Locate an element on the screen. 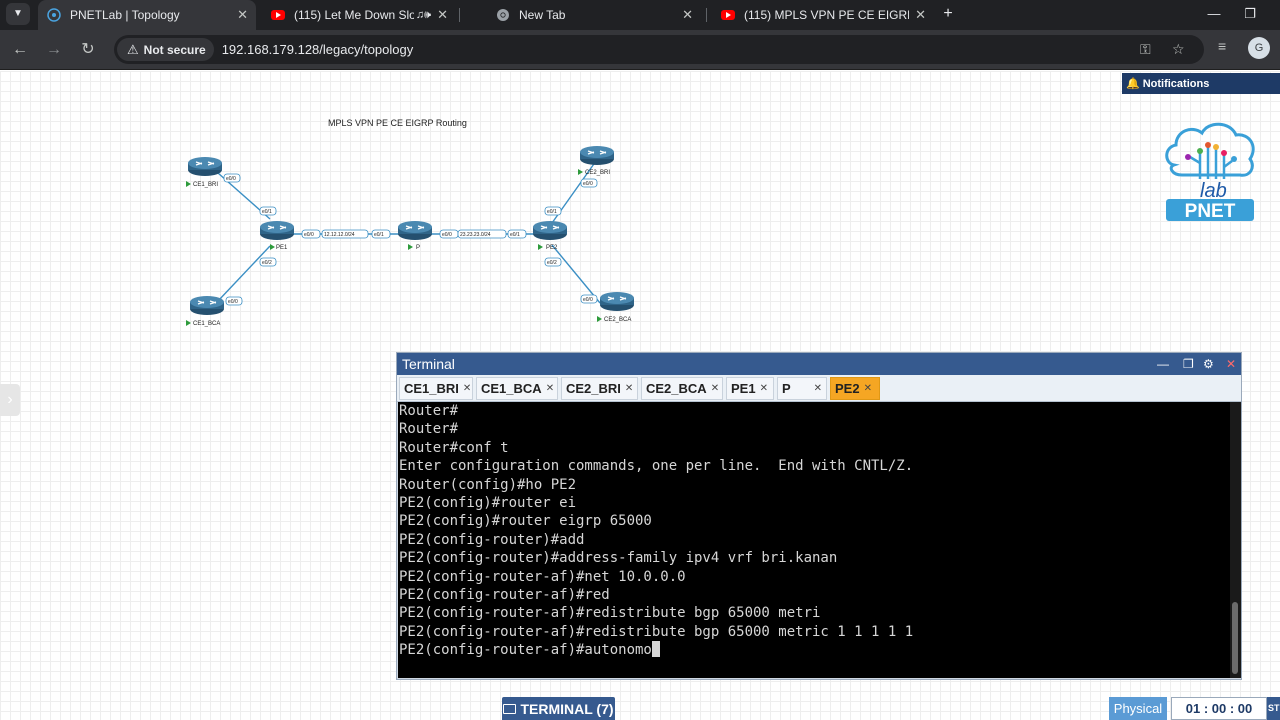 The height and width of the screenshot is (720, 1280). reading-list-icon: ≡ is located at coordinates (1222, 46).